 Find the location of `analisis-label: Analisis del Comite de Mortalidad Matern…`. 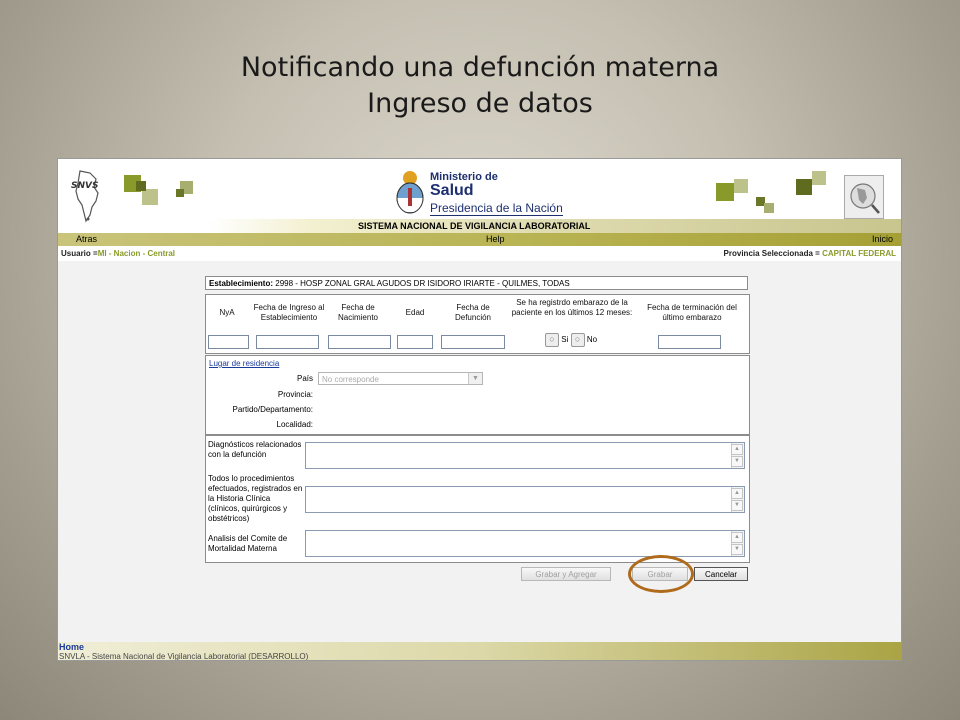

analisis-label: Analisis del Comite de Mortalidad Matern… is located at coordinates (248, 543).